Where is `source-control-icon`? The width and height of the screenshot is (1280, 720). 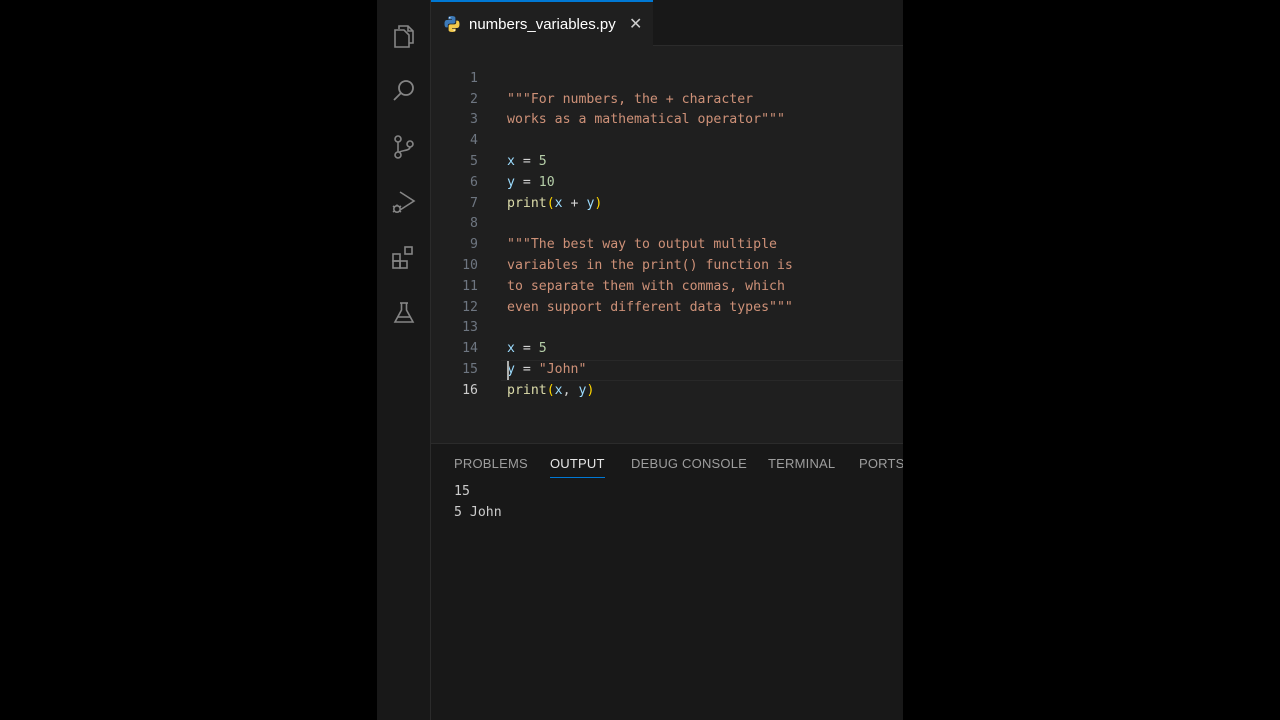
source-control-icon is located at coordinates (404, 147).